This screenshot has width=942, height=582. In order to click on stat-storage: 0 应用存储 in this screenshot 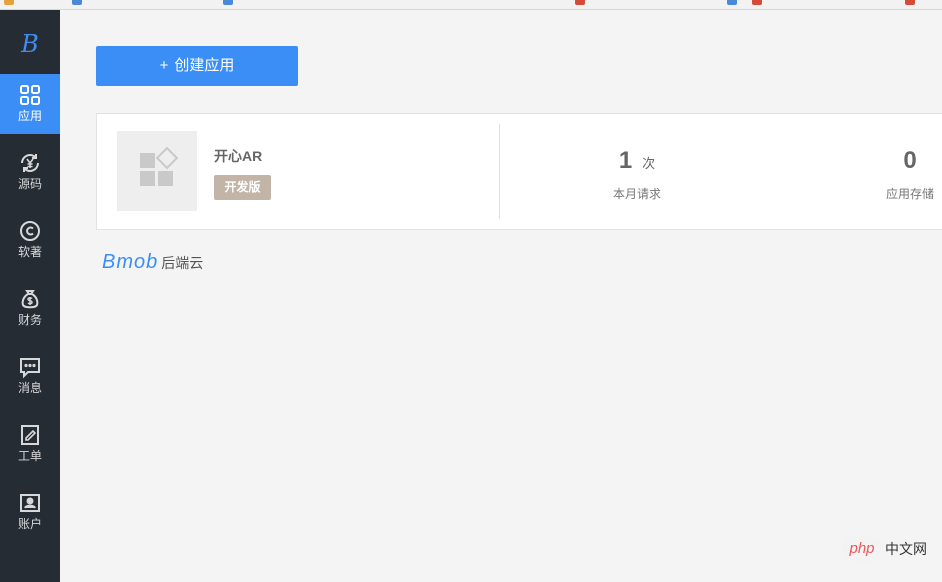, I will do `click(908, 174)`.